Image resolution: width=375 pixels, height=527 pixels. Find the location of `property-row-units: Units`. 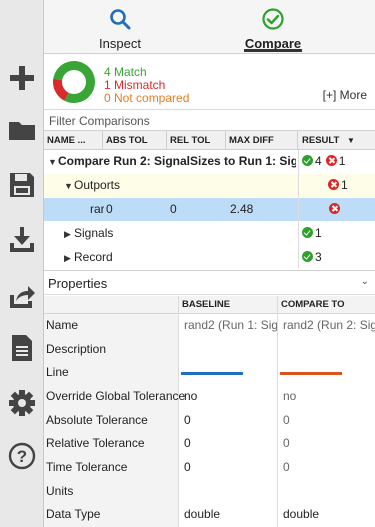

property-row-units: Units is located at coordinates (209, 492).